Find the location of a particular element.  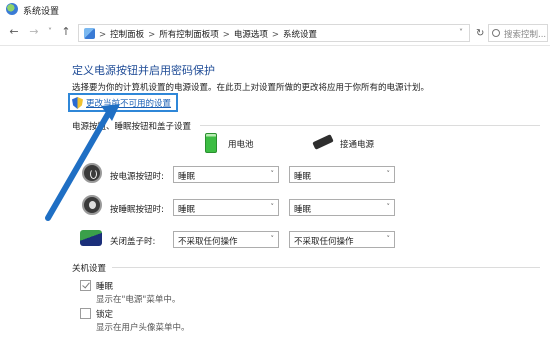

breadcrumb-all-items: 所有控制面板项 is located at coordinates (189, 34).